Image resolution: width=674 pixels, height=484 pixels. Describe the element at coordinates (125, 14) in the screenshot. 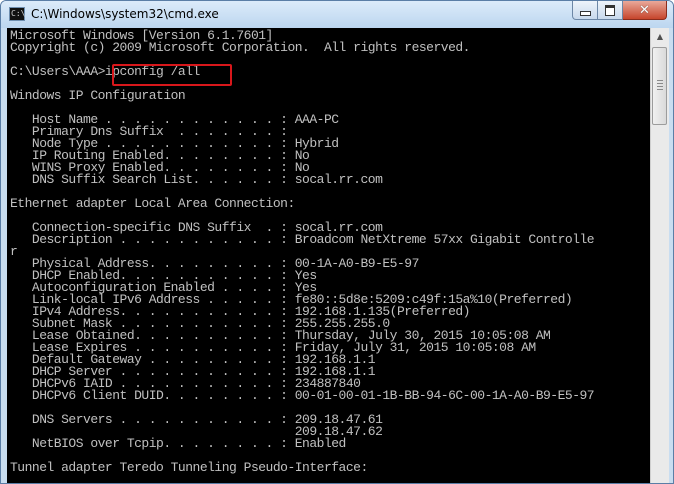

I see `window-title: C:\Windows\system32\cmd.exe` at that location.